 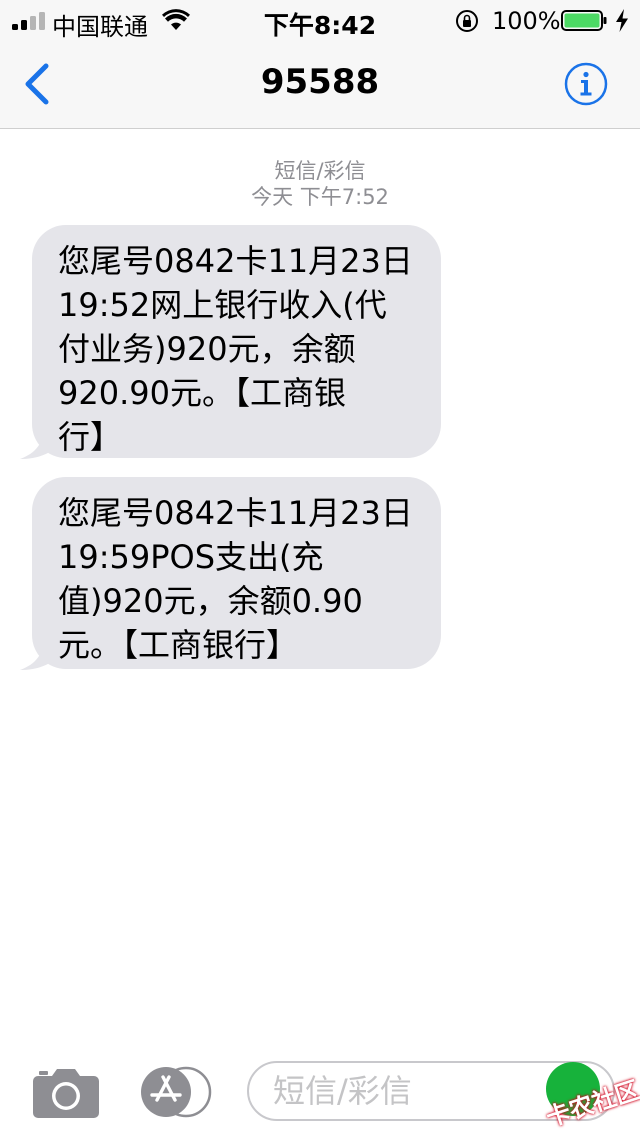 I want to click on contact-title: 95588, so click(x=320, y=82).